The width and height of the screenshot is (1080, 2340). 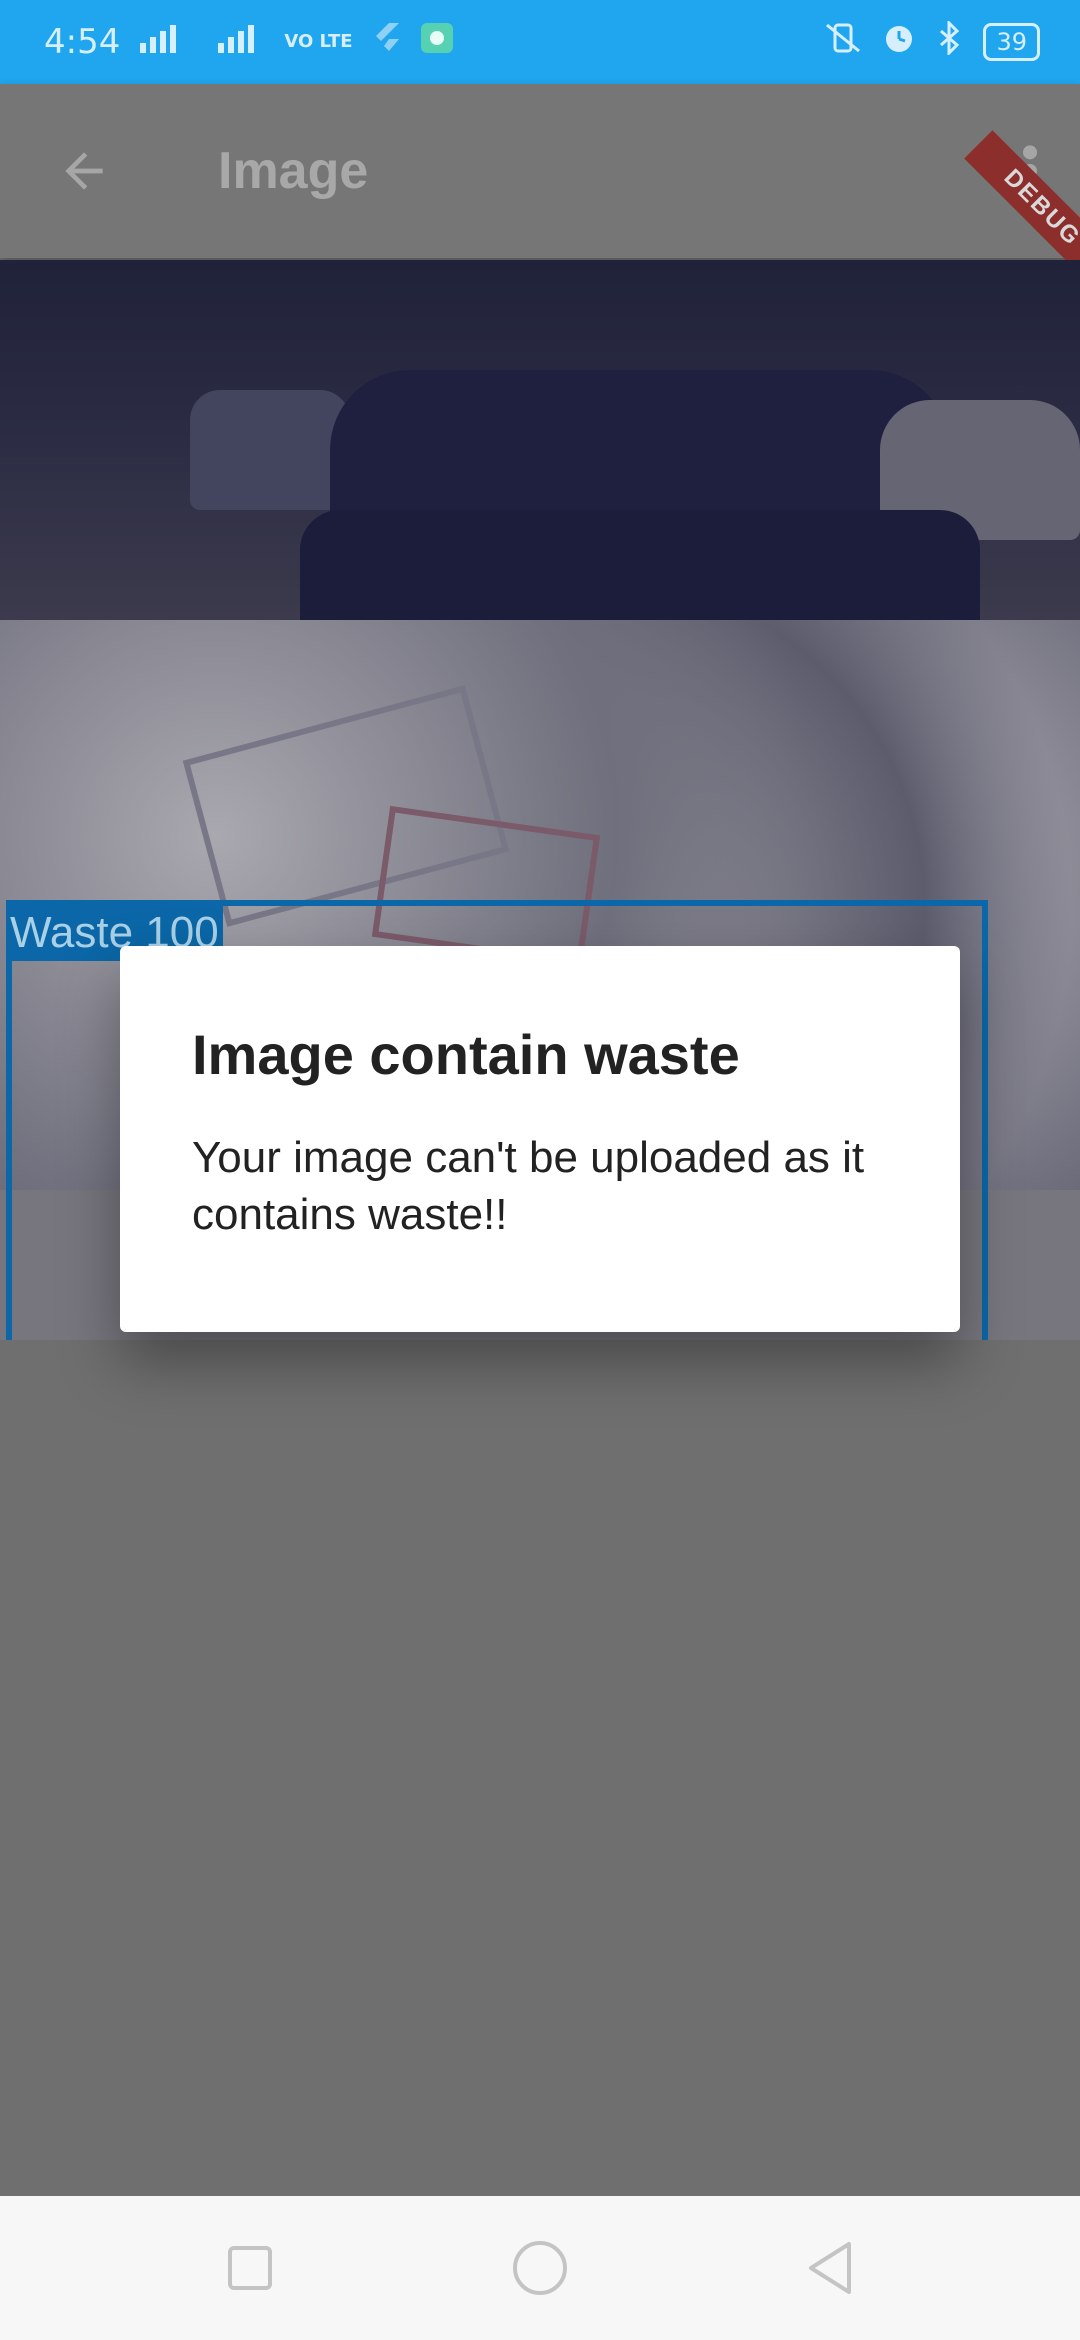 I want to click on mute-vibrate-icon, so click(x=843, y=42).